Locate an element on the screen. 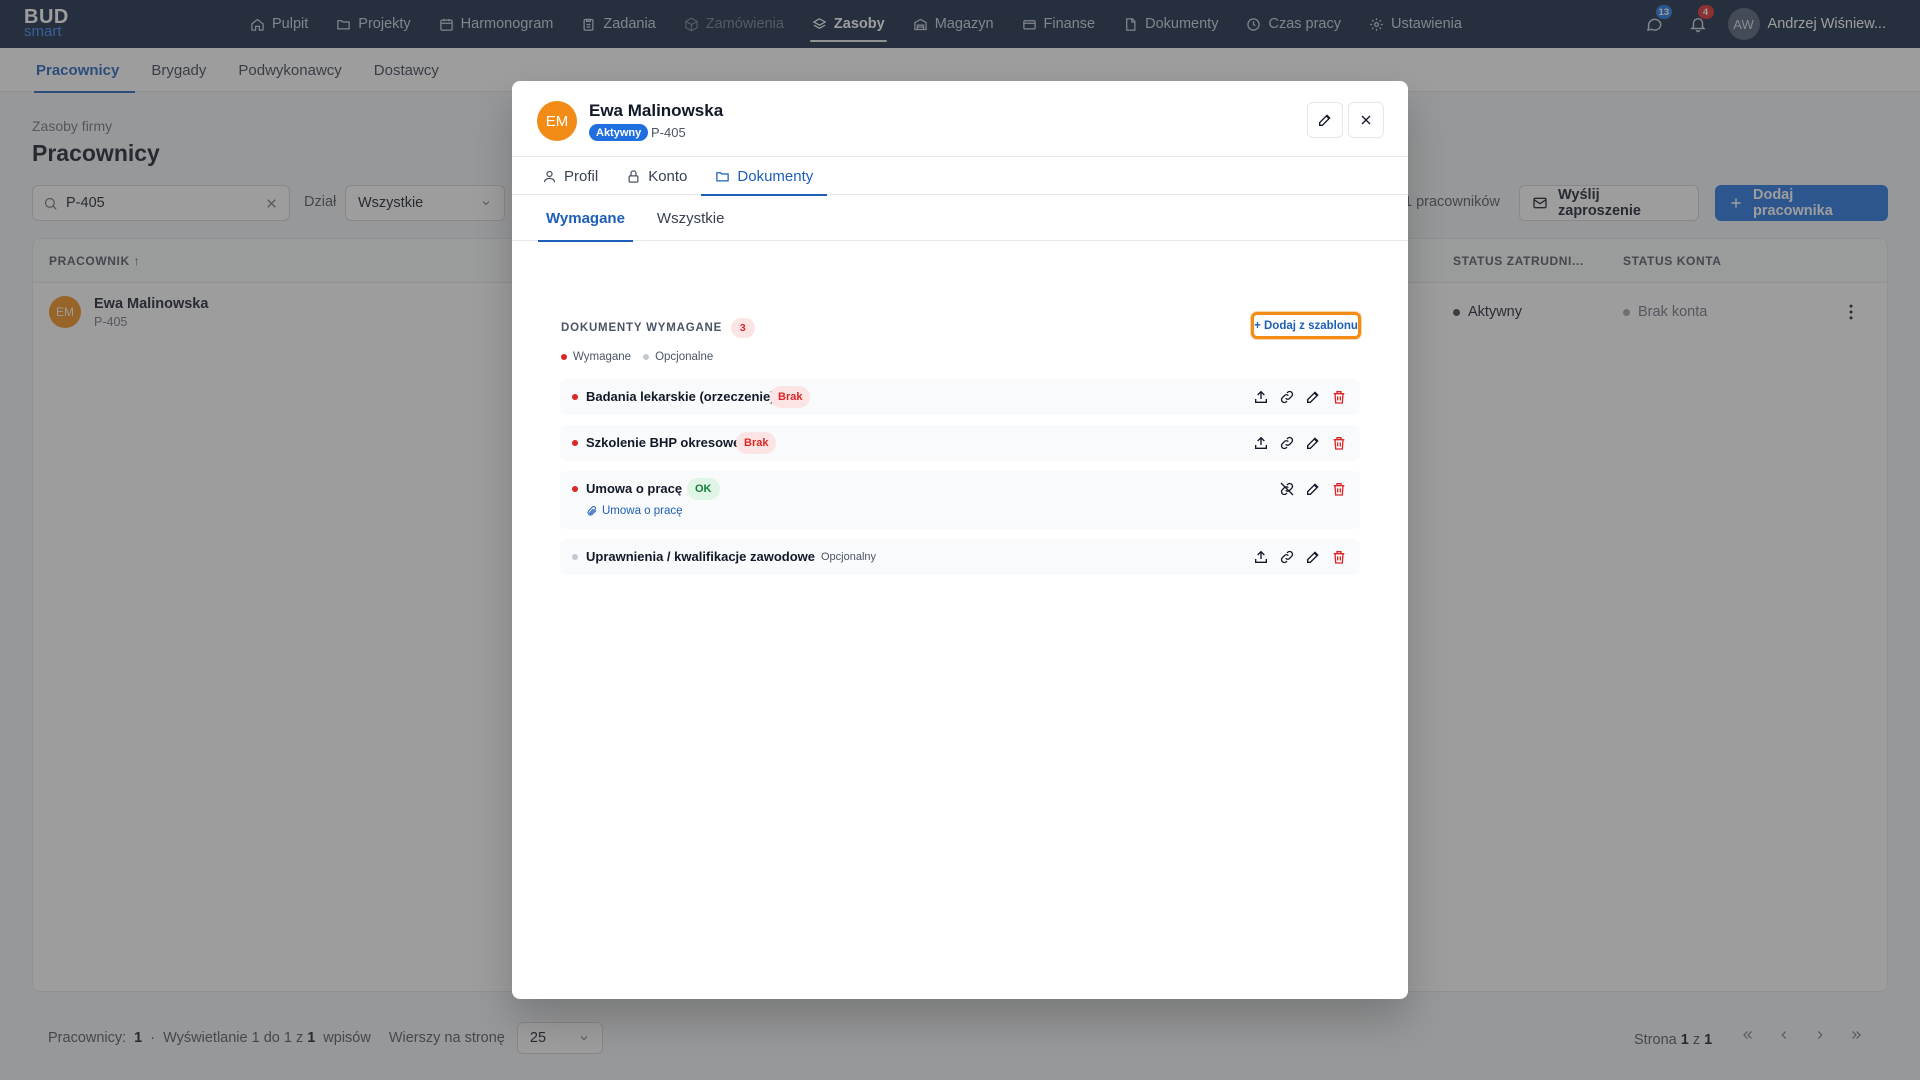 The image size is (1920, 1080). paperclip-icon is located at coordinates (592, 511).